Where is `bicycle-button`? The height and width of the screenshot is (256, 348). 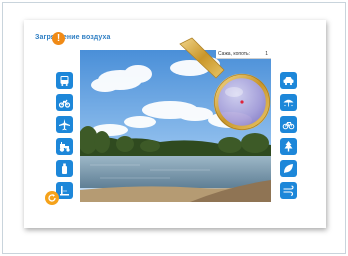
bicycle-button is located at coordinates (288, 124).